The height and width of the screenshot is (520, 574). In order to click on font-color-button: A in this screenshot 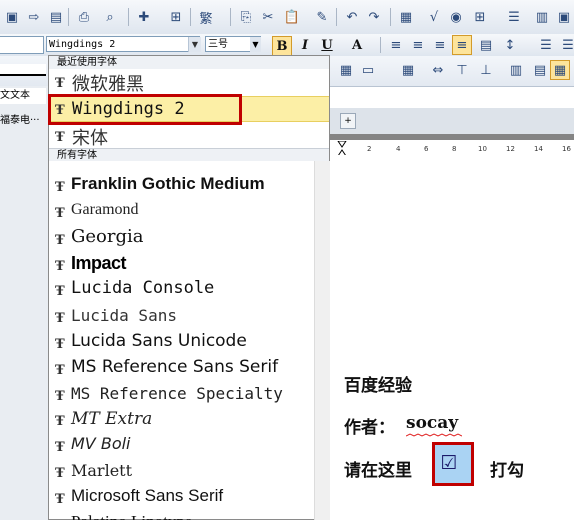, I will do `click(357, 45)`.